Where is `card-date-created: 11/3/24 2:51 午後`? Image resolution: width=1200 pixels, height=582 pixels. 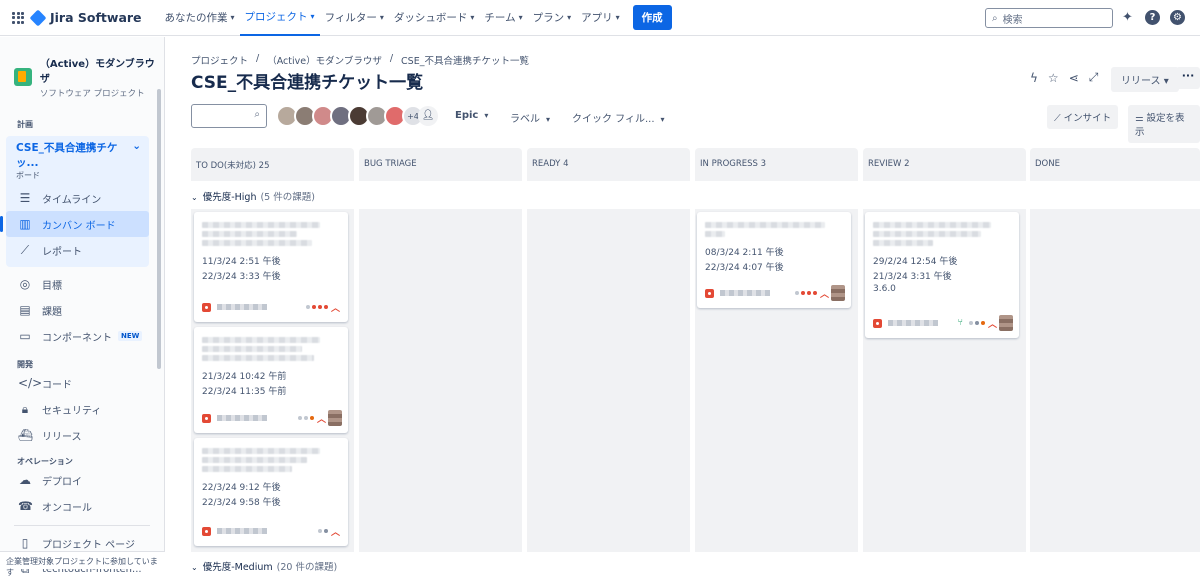 card-date-created: 11/3/24 2:51 午後 is located at coordinates (241, 262).